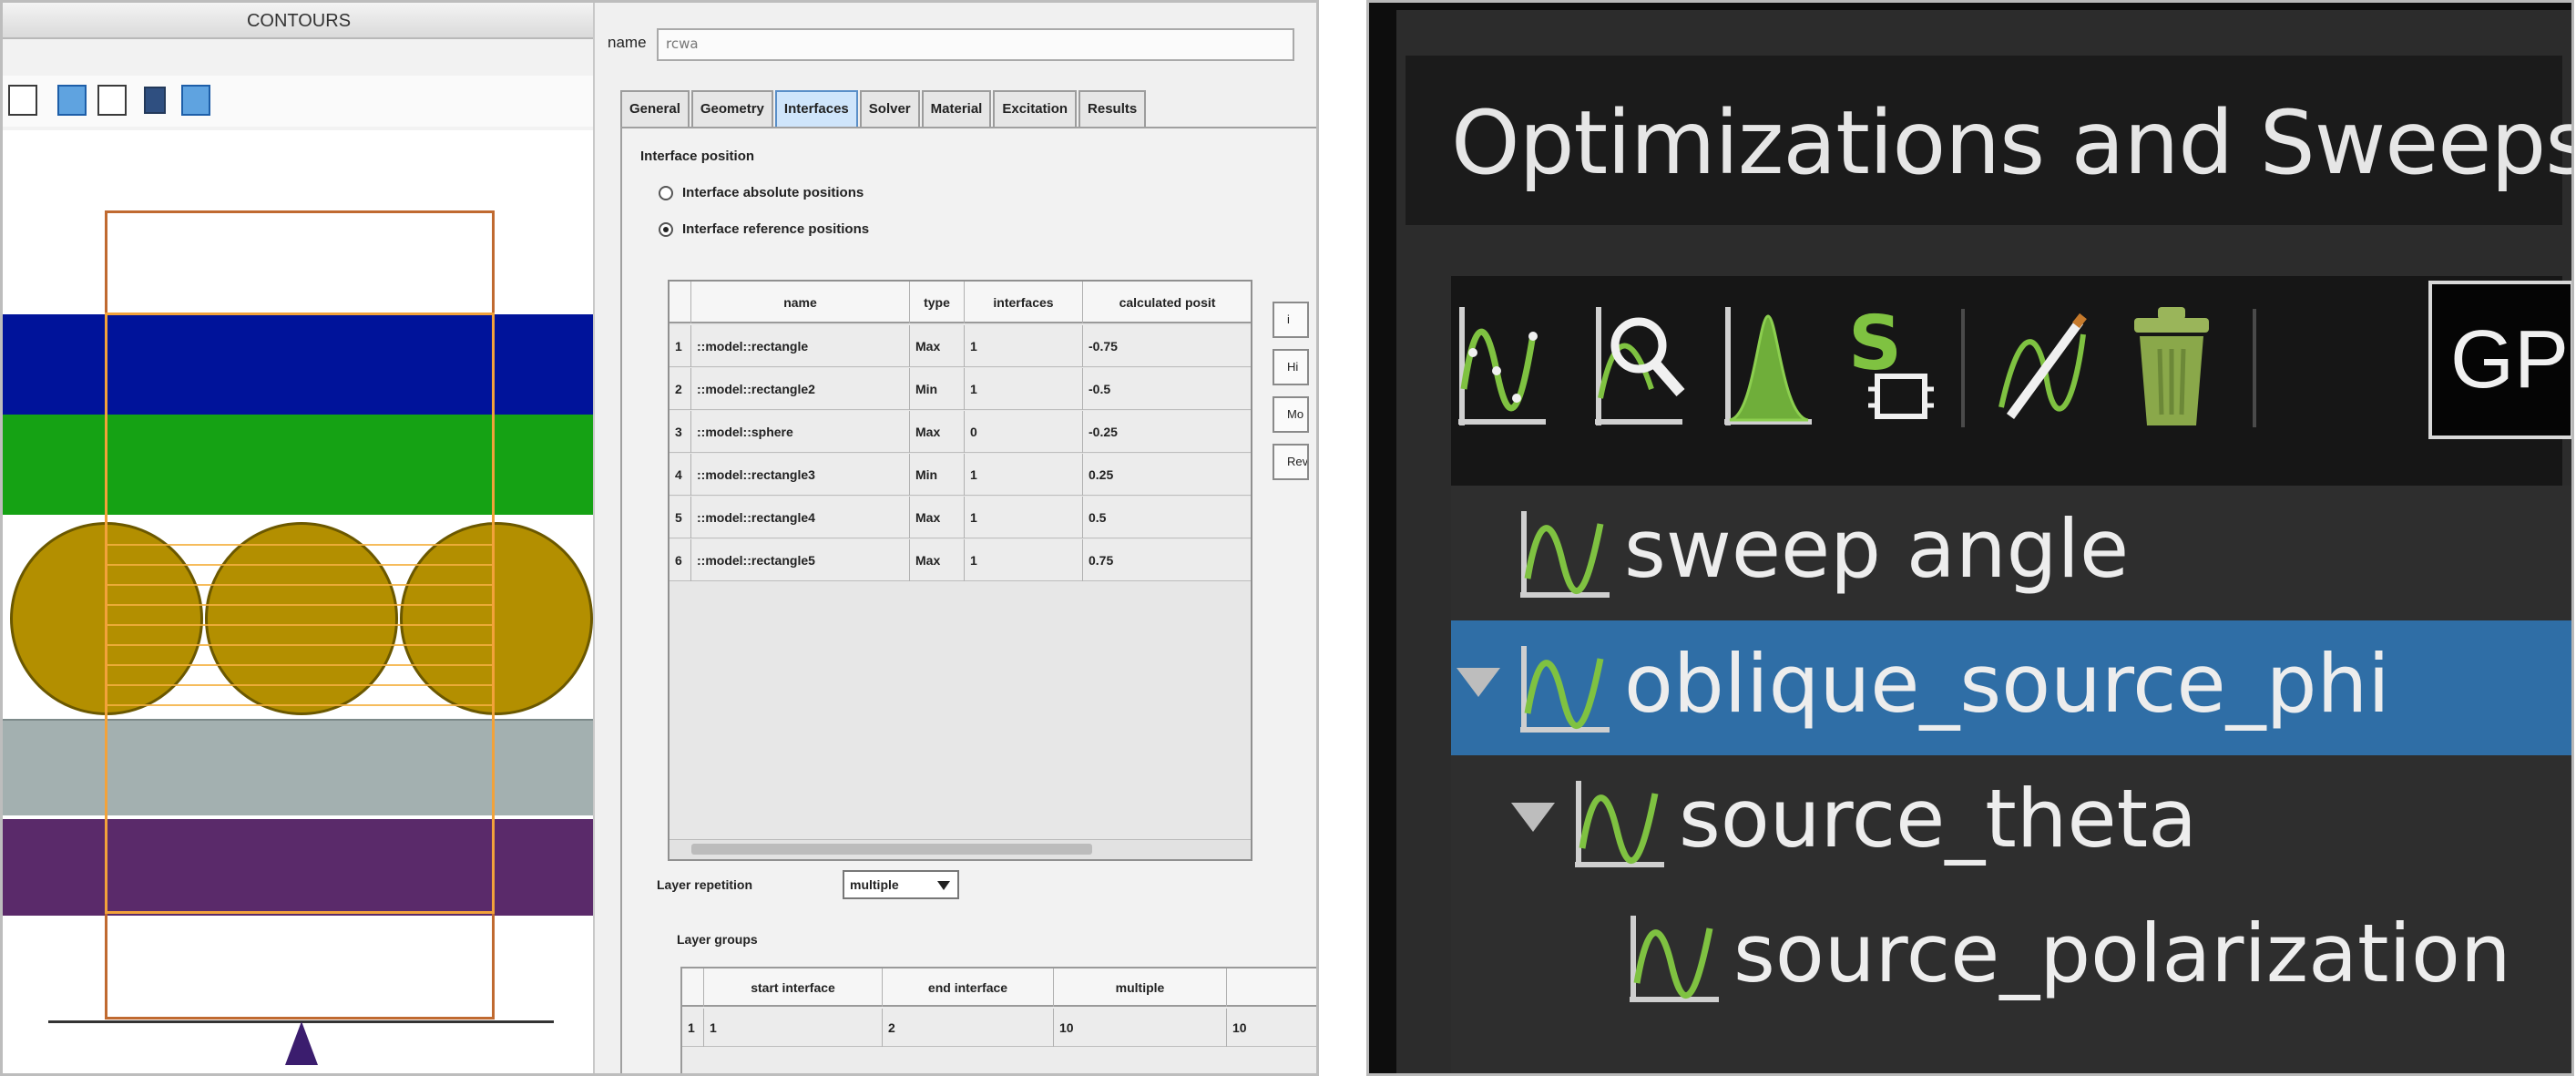  I want to click on row-index: 6, so click(680, 560).